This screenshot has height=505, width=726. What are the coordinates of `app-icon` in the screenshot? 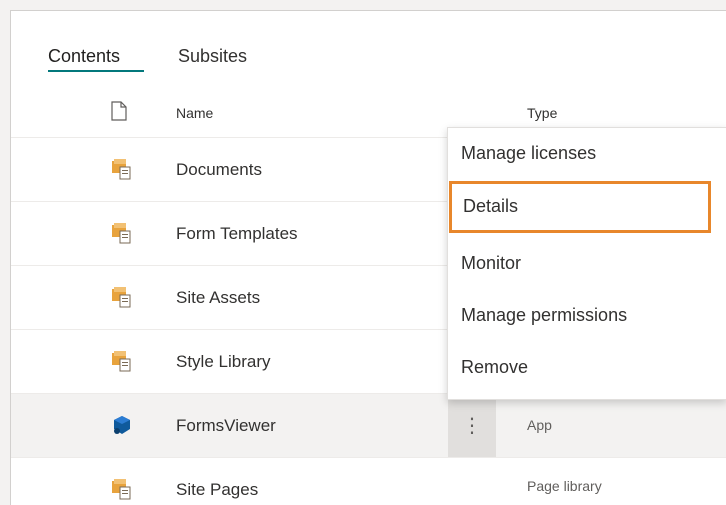 It's located at (122, 425).